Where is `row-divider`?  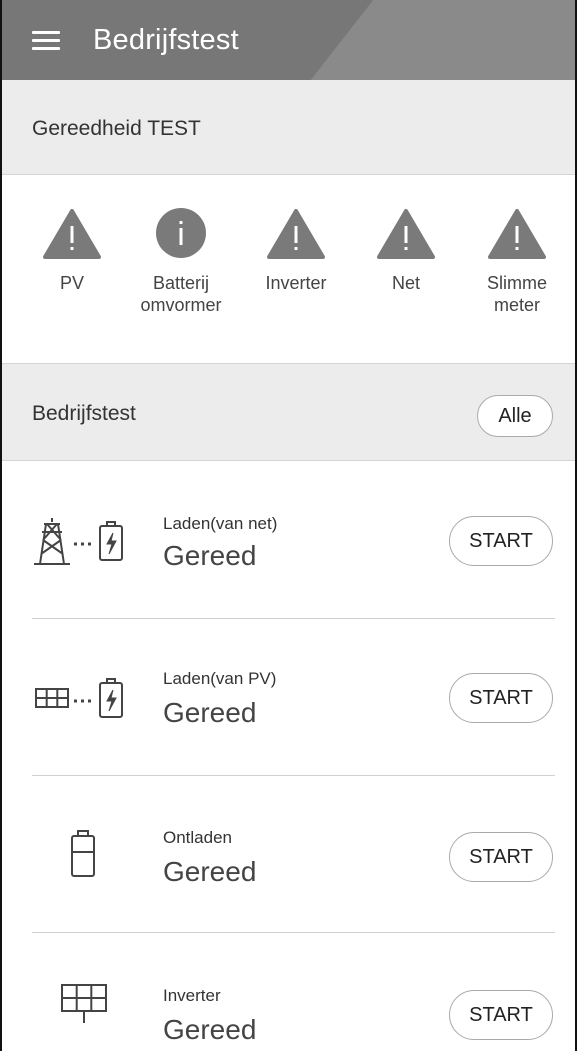 row-divider is located at coordinates (293, 932).